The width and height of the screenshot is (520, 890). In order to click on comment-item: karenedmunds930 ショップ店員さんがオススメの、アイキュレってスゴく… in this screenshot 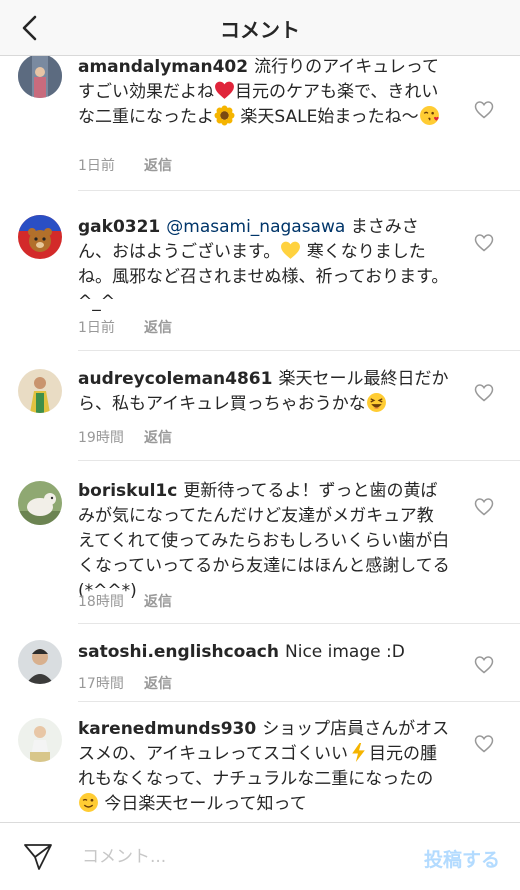, I will do `click(260, 762)`.